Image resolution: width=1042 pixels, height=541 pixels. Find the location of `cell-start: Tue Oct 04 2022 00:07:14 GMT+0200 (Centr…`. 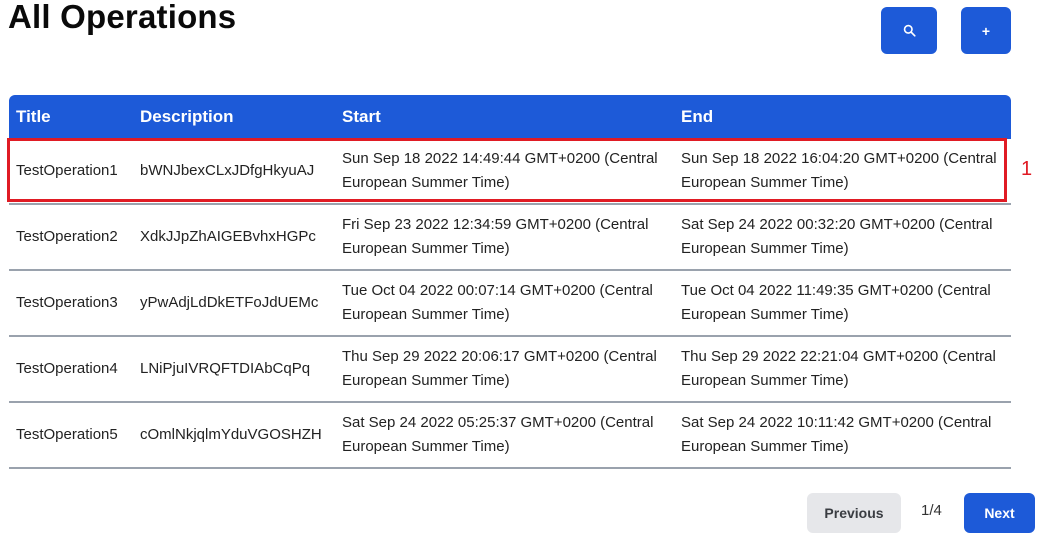

cell-start: Tue Oct 04 2022 00:07:14 GMT+0200 (Centr… is located at coordinates (504, 303).